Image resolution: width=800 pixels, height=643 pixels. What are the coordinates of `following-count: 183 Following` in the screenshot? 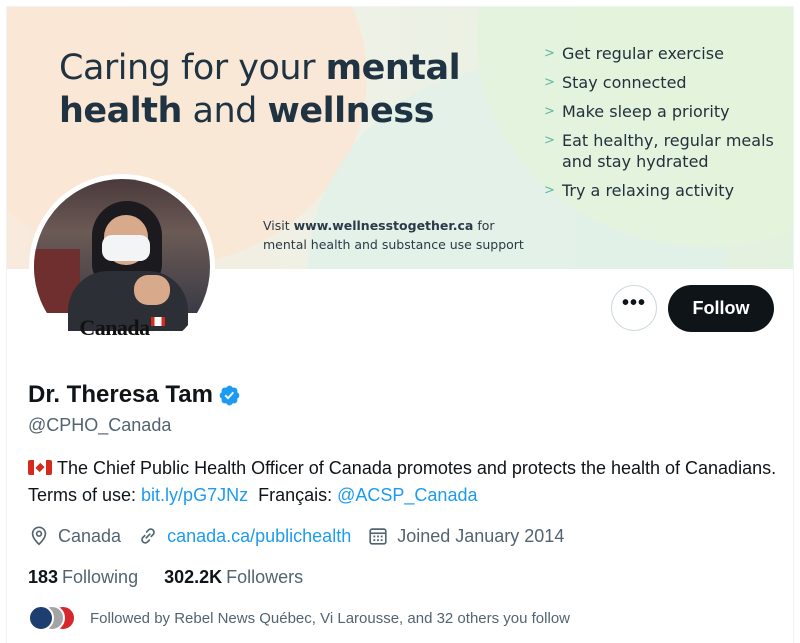 It's located at (83, 577).